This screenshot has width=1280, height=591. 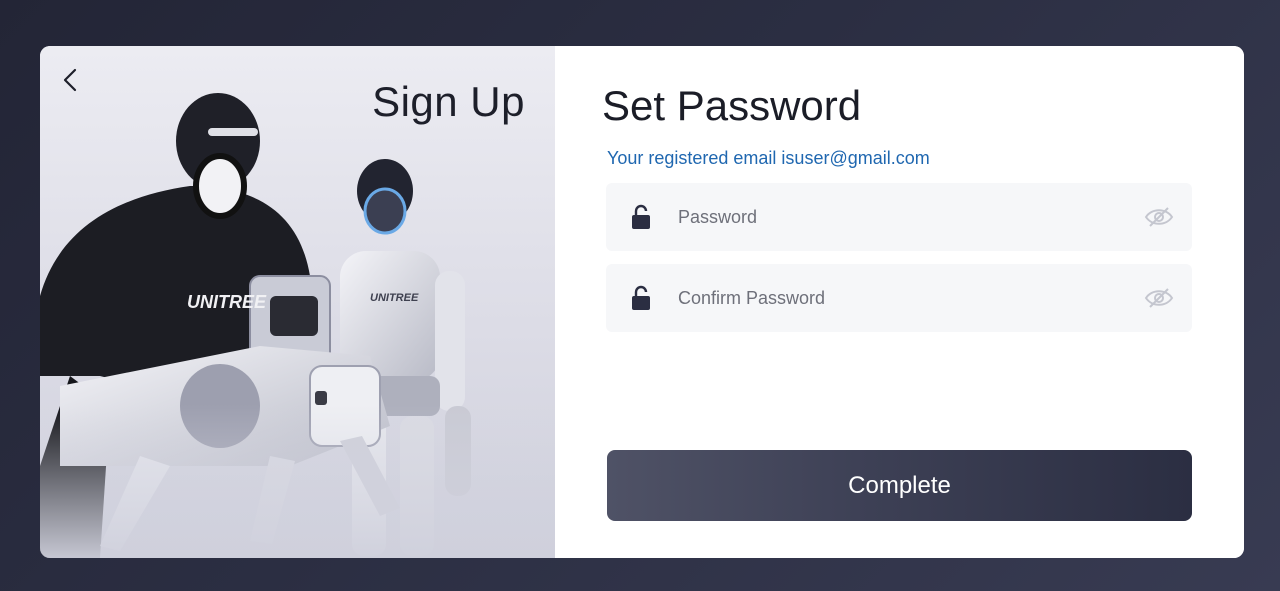 I want to click on page-title: Sign Up, so click(x=448, y=101).